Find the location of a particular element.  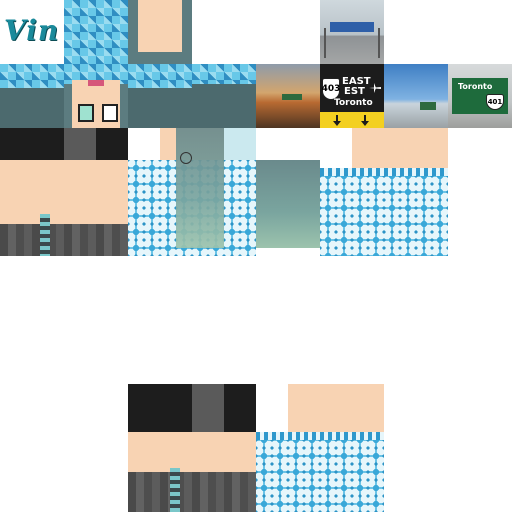

torso-shoulder-dark is located at coordinates (240, 144).